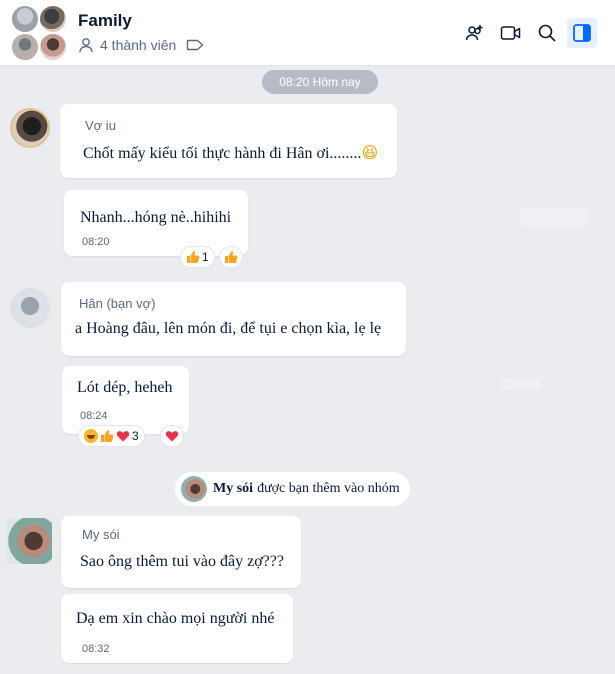 The image size is (615, 674). What do you see at coordinates (96, 242) in the screenshot?
I see `message-time: 08:20` at bounding box center [96, 242].